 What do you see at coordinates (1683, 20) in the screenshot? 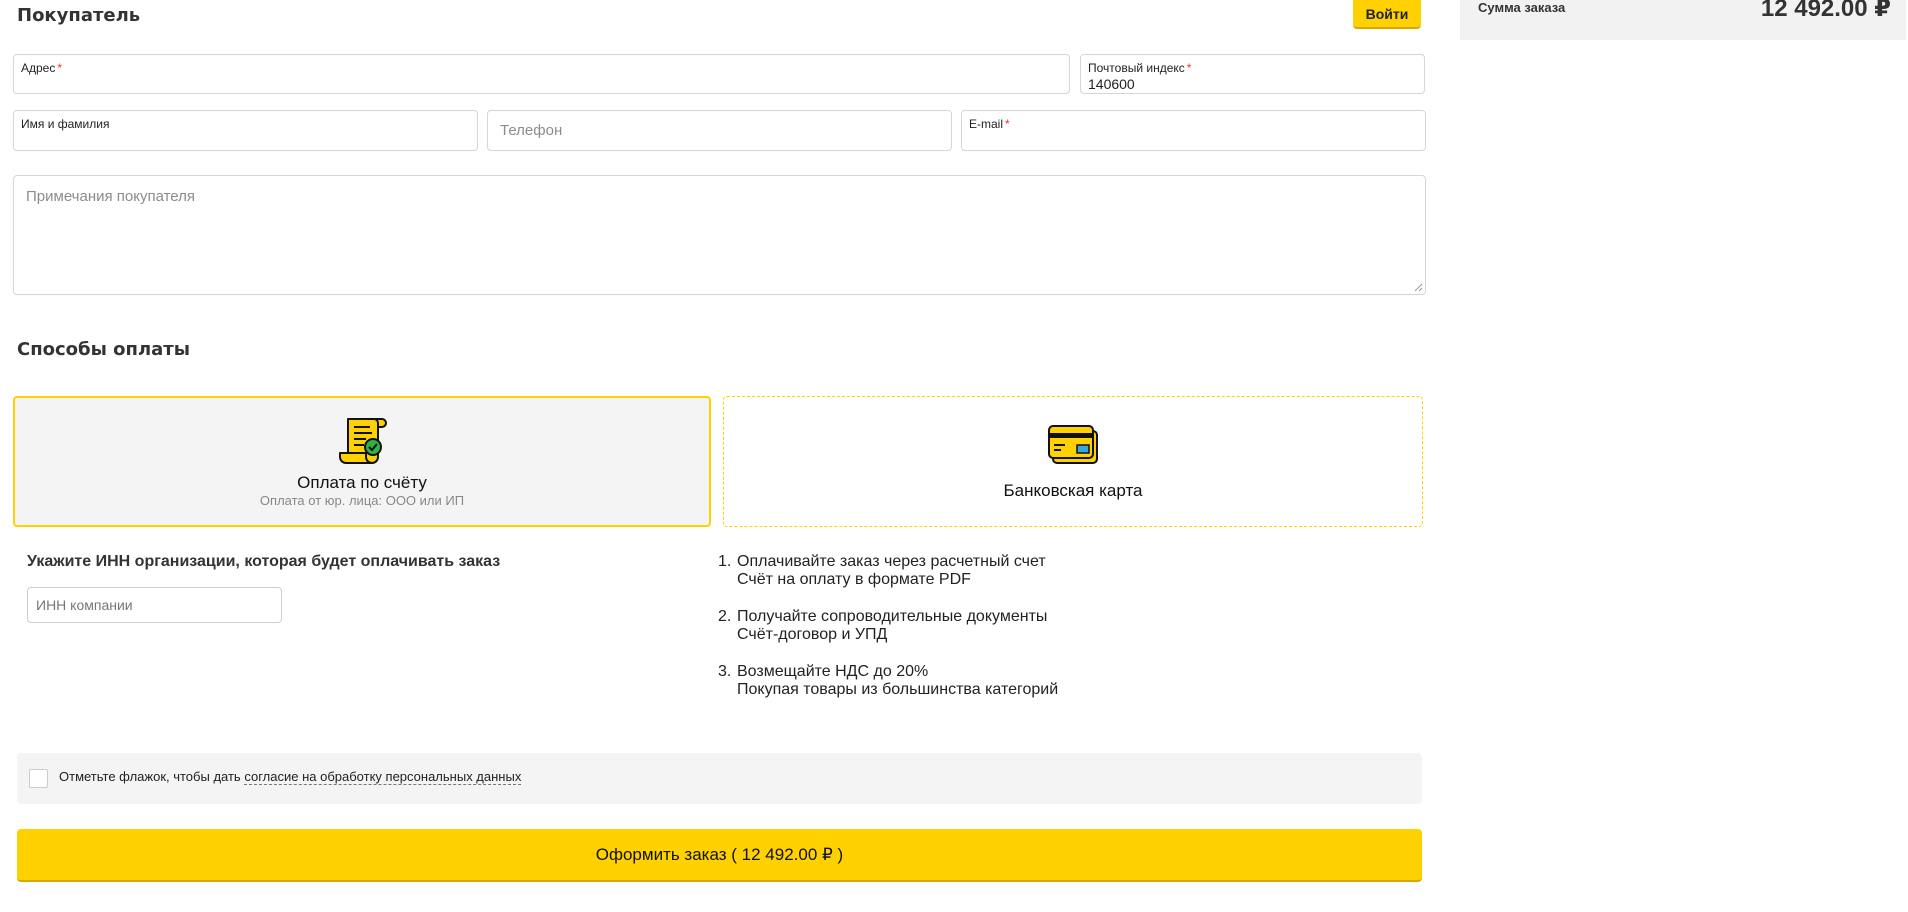
I see `order-summary: Сумма заказа 12 492.00 ₽` at bounding box center [1683, 20].